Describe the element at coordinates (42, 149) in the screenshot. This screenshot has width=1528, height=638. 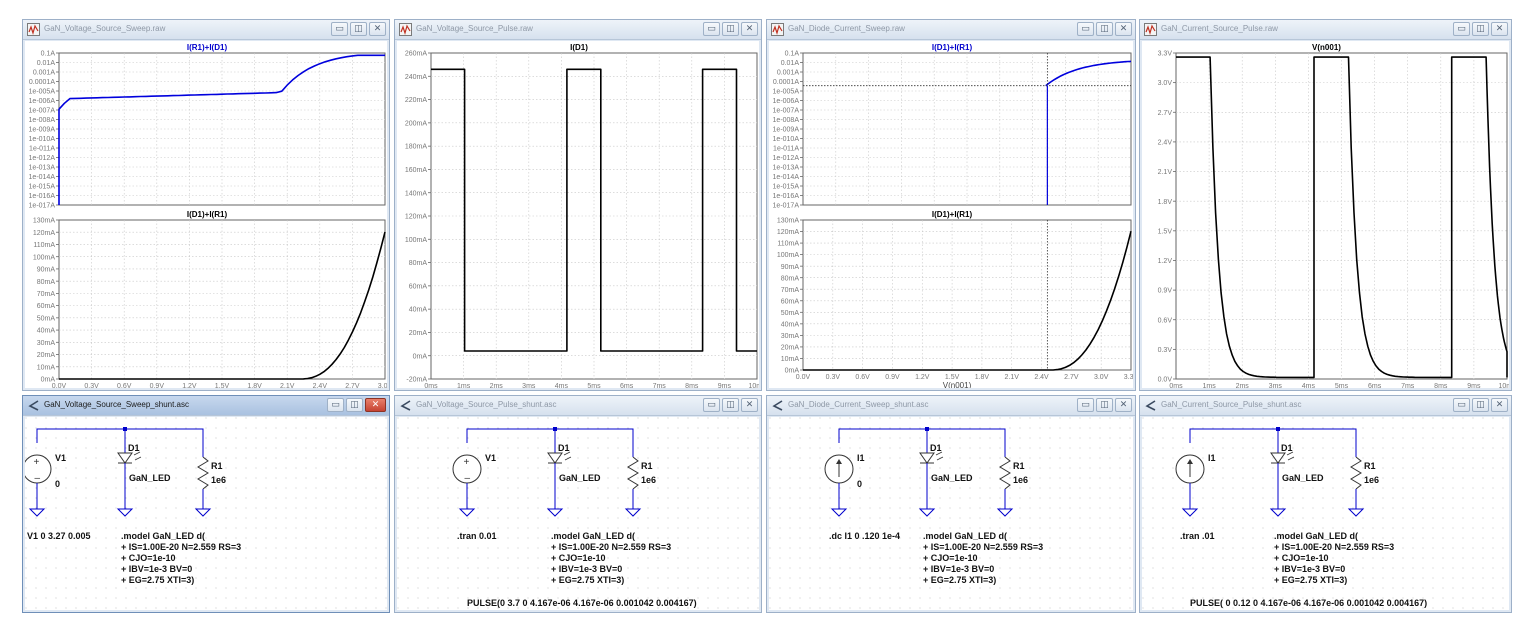
I see `y-tick-label: 1e-011A` at that location.